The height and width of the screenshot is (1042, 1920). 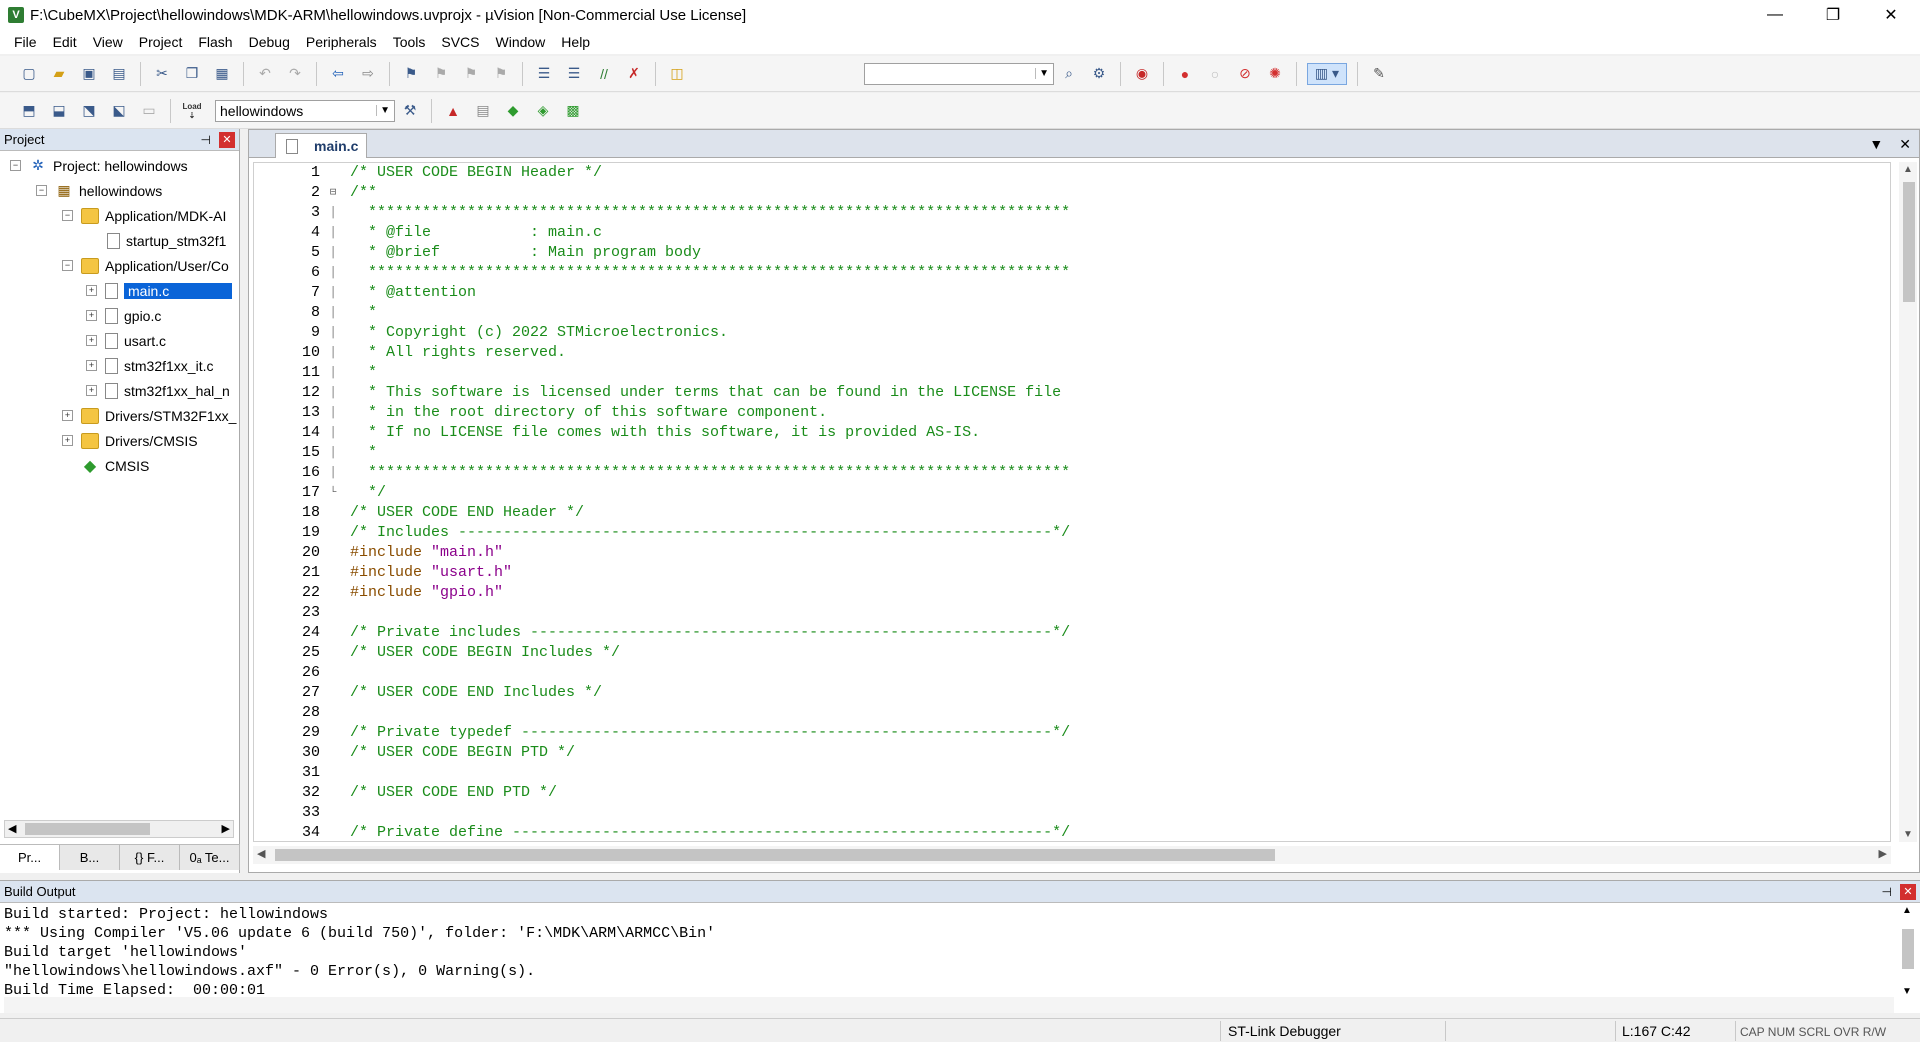 I want to click on tab-main-c: main.c, so click(x=321, y=145).